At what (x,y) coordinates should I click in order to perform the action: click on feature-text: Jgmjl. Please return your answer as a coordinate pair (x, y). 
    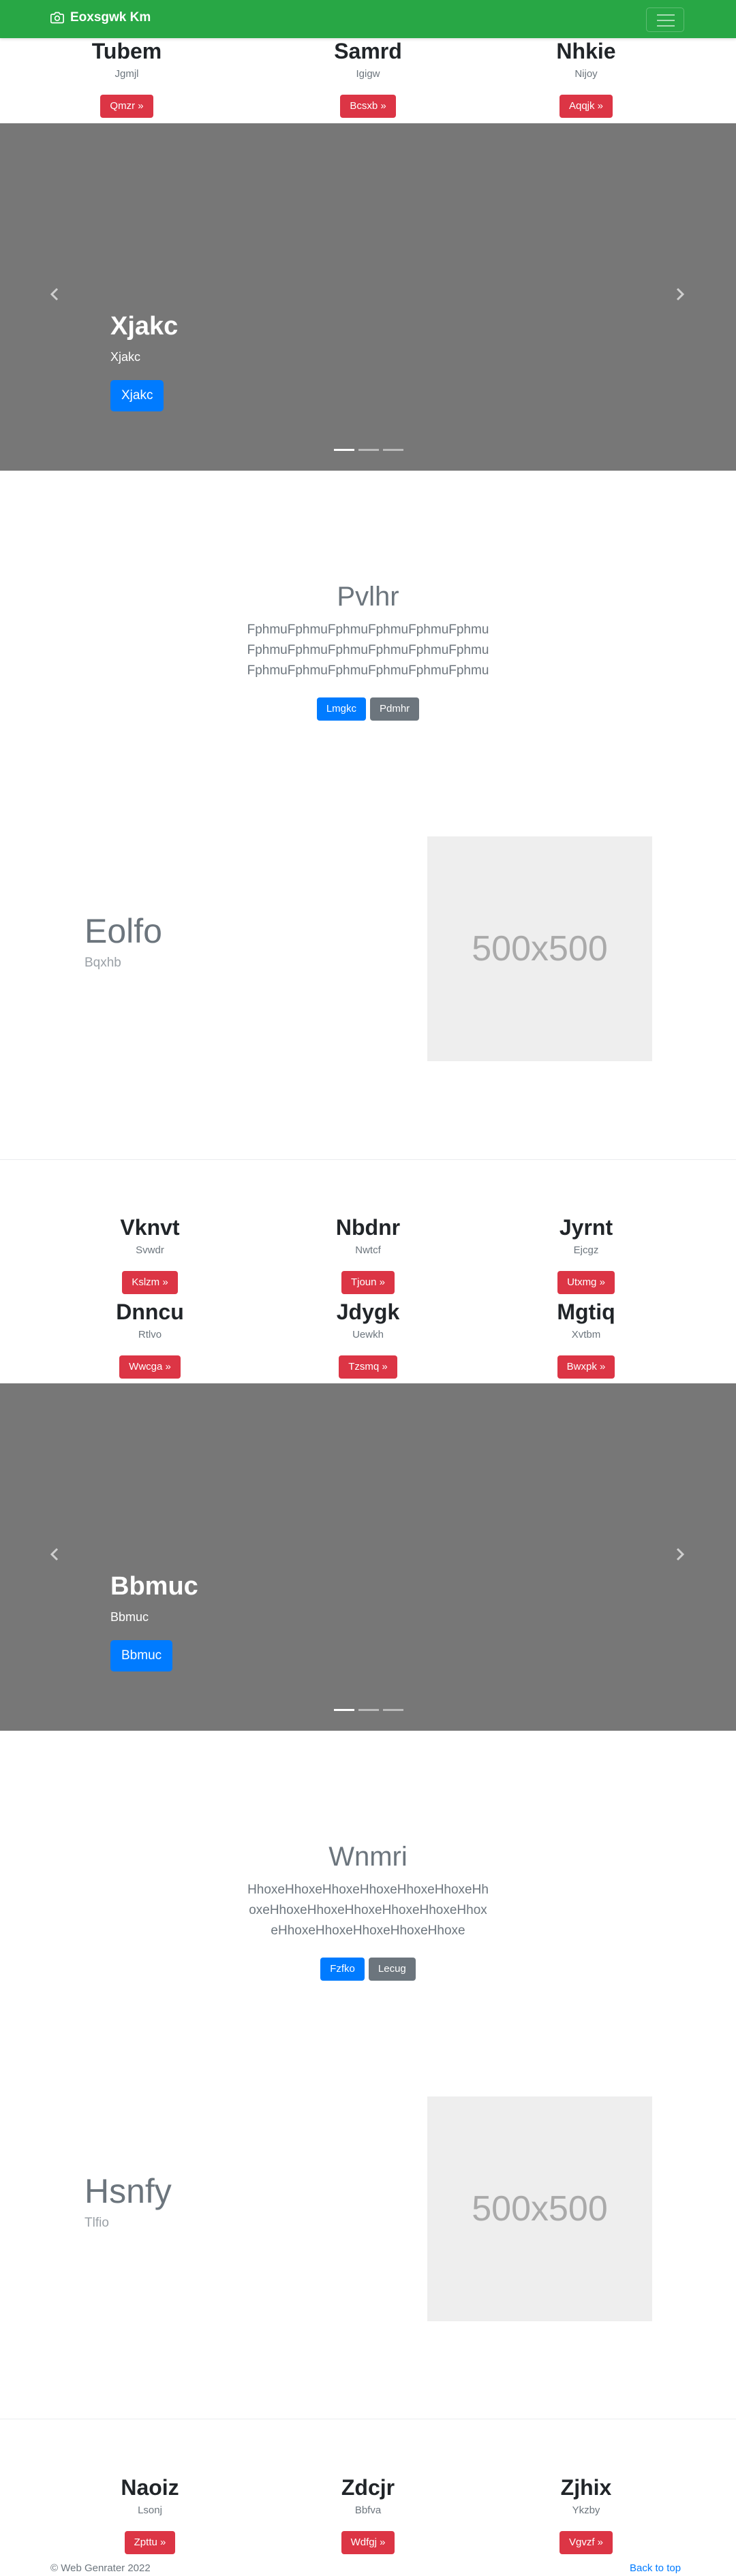
    Looking at the image, I should click on (126, 74).